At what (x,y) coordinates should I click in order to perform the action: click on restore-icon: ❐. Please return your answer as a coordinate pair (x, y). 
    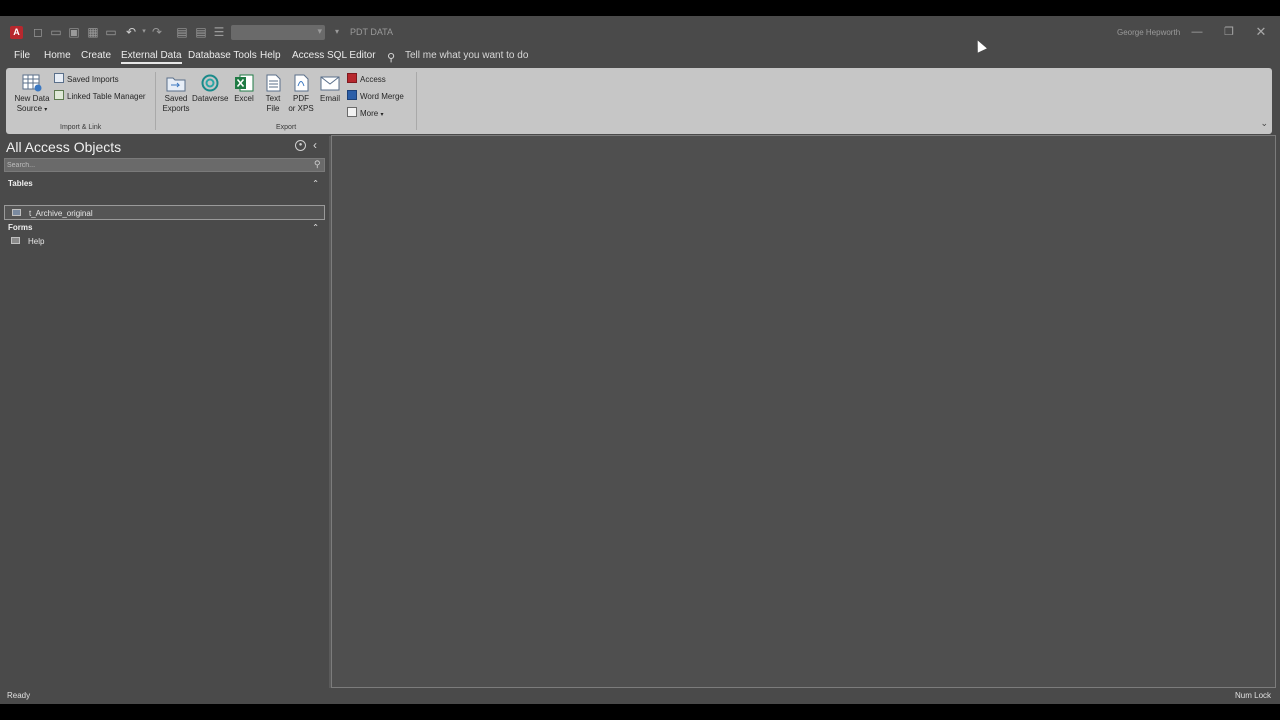
    Looking at the image, I should click on (1229, 32).